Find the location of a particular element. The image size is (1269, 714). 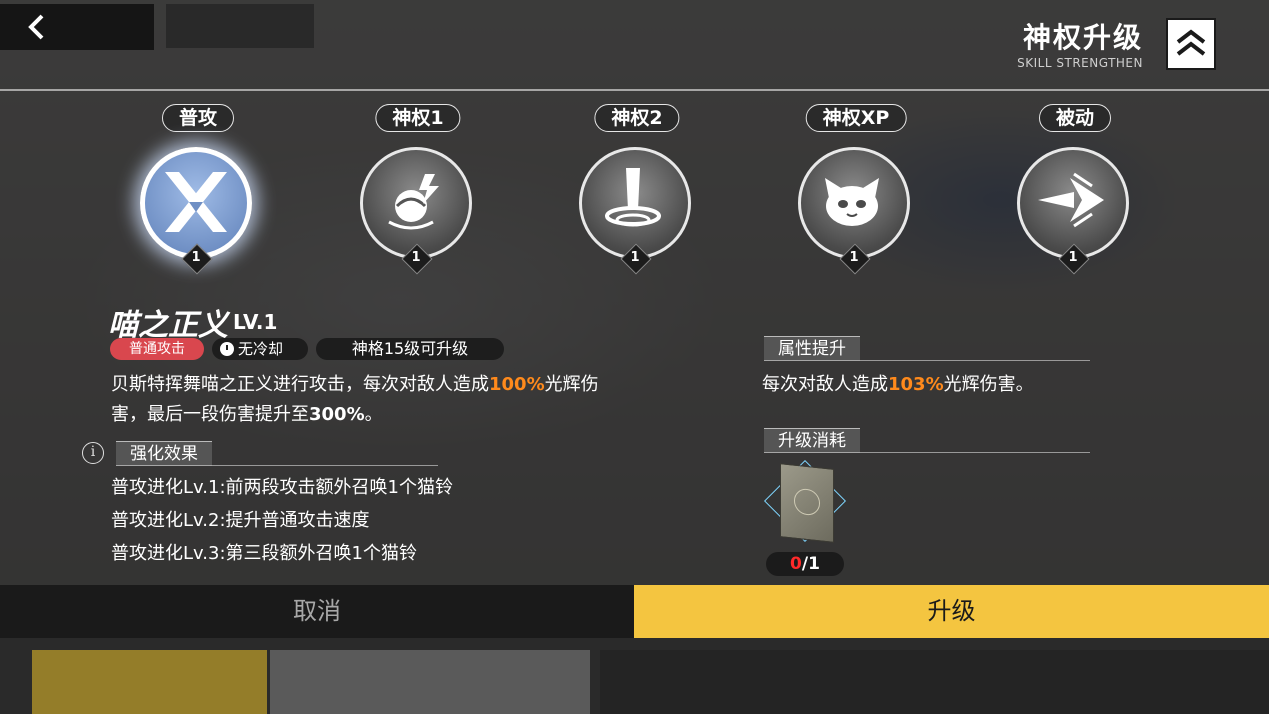

skill-book-item is located at coordinates (805, 505).